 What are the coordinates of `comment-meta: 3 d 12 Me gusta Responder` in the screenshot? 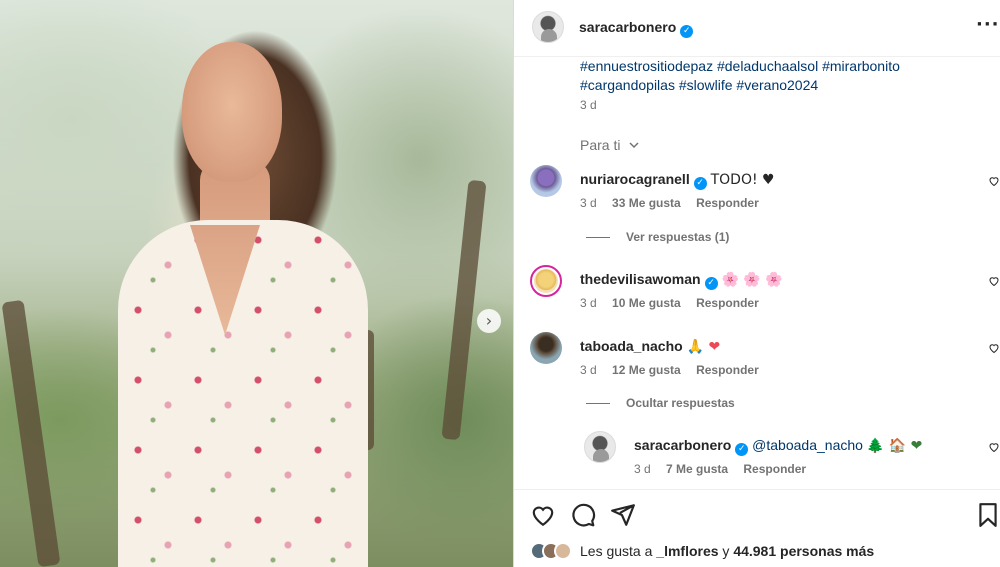 It's located at (675, 370).